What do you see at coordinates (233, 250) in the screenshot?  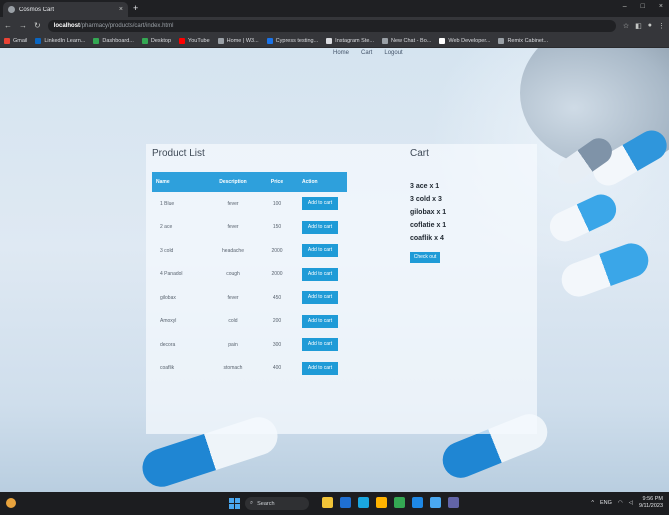 I see `product-description: headache` at bounding box center [233, 250].